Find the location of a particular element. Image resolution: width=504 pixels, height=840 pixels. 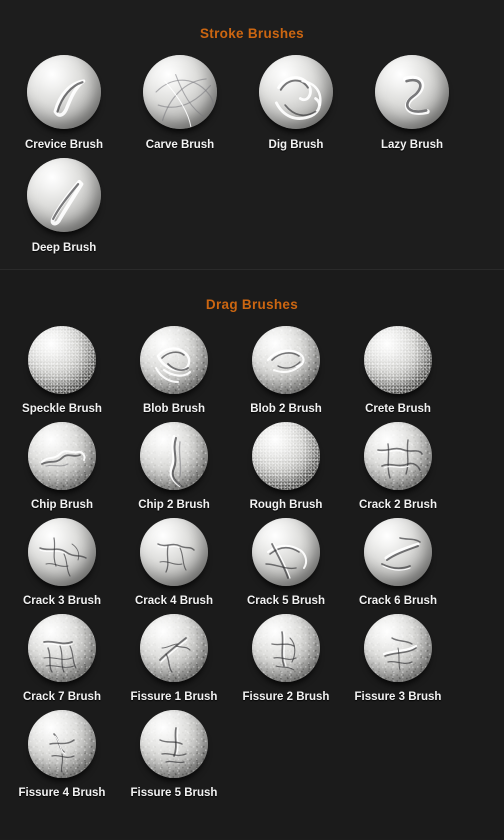

sphere-fissure4-icon is located at coordinates (62, 744).